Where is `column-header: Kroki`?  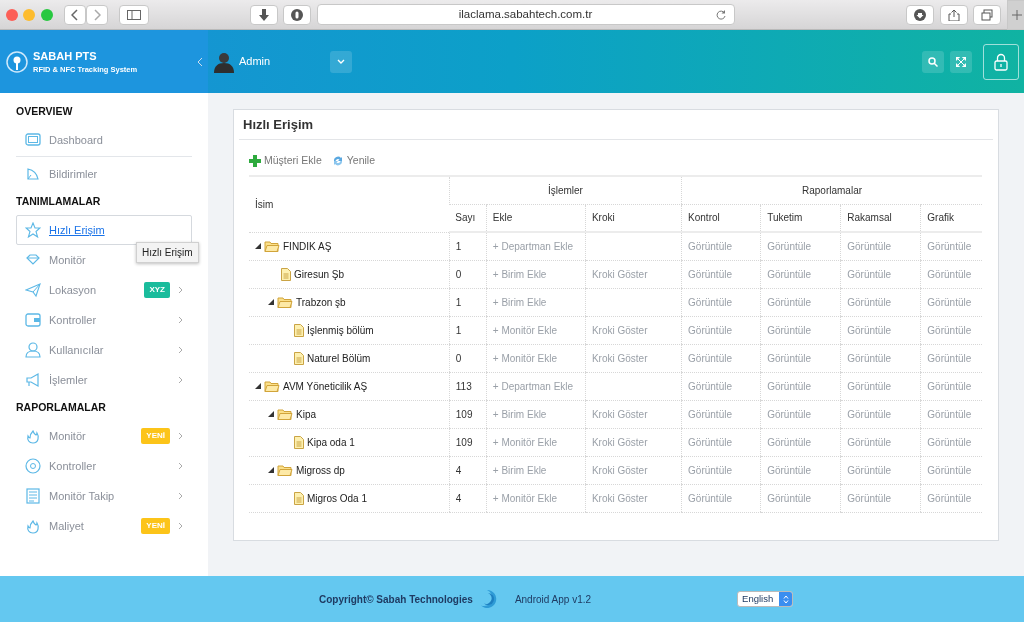
column-header: Kroki is located at coordinates (633, 218).